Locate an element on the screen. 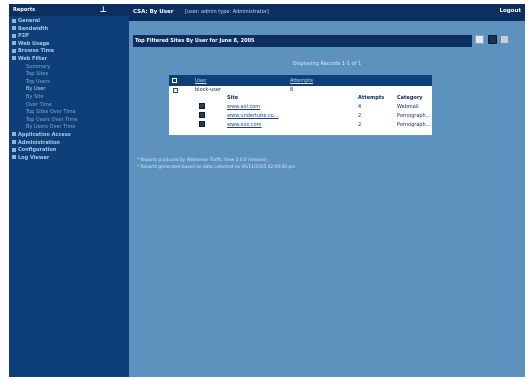  detail-row: www.aol.com 4 Webmail is located at coordinates (300, 107).